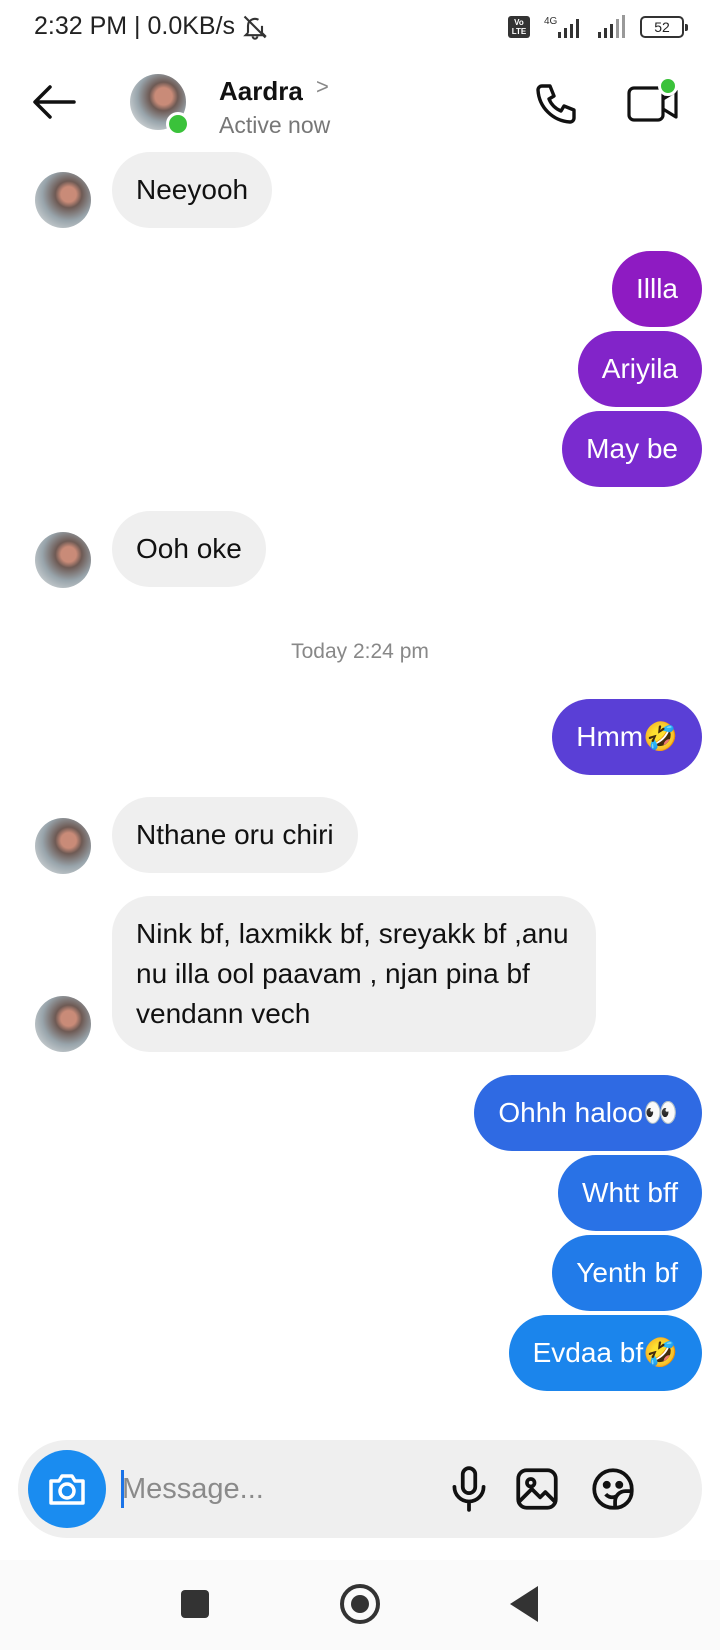 Image resolution: width=720 pixels, height=1650 pixels. I want to click on back-arrow-icon, so click(54, 102).